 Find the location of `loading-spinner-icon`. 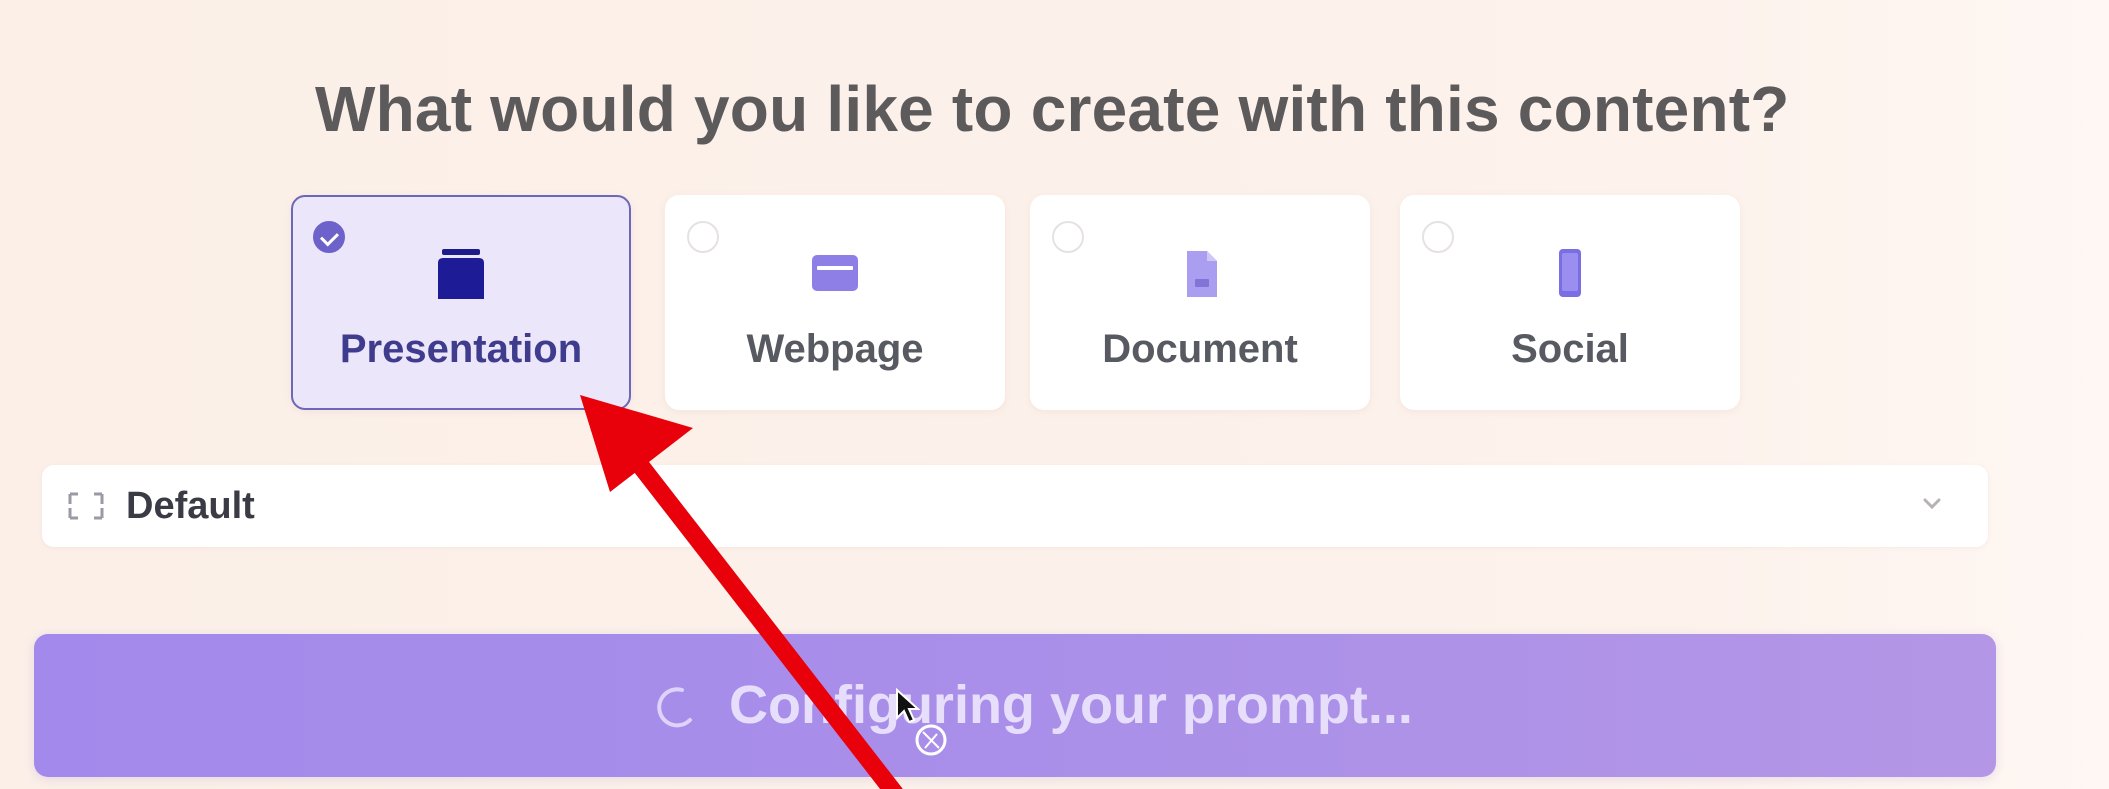

loading-spinner-icon is located at coordinates (674, 707).